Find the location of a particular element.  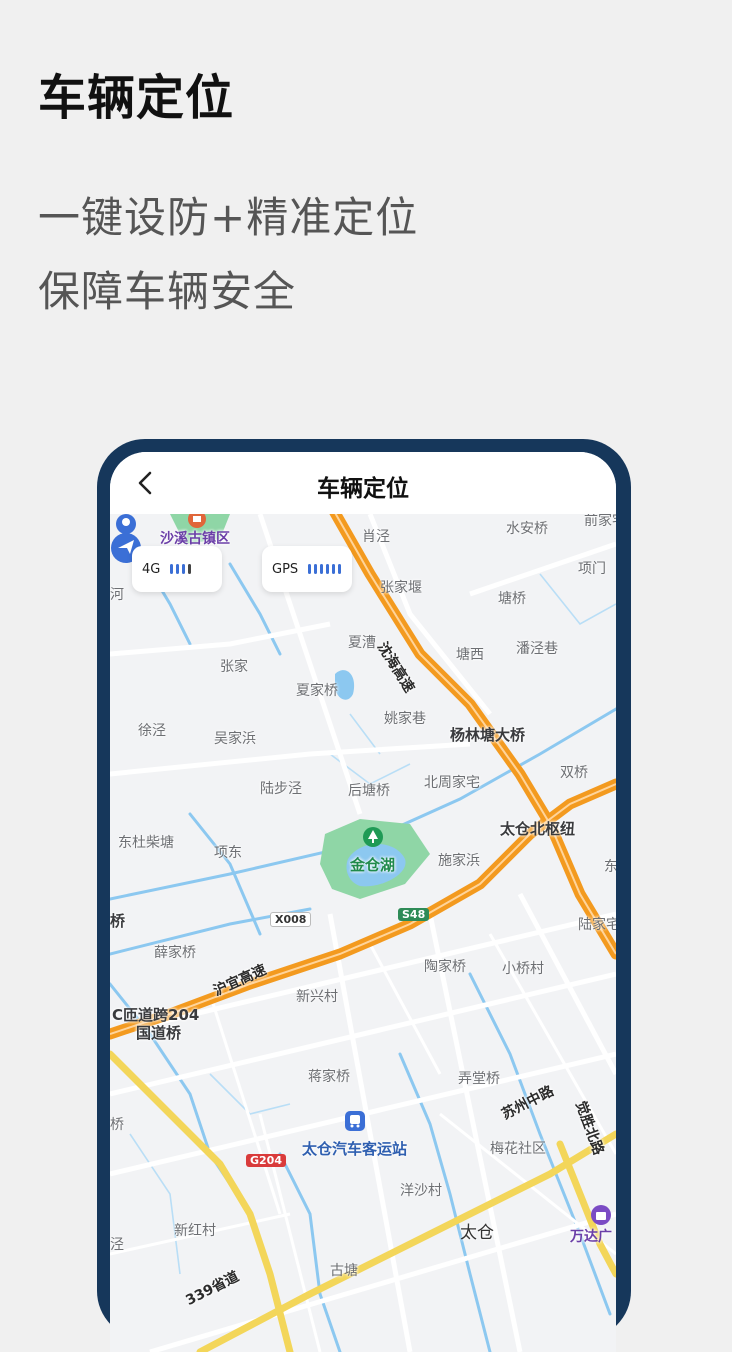

map-label: 河 is located at coordinates (117, 595).